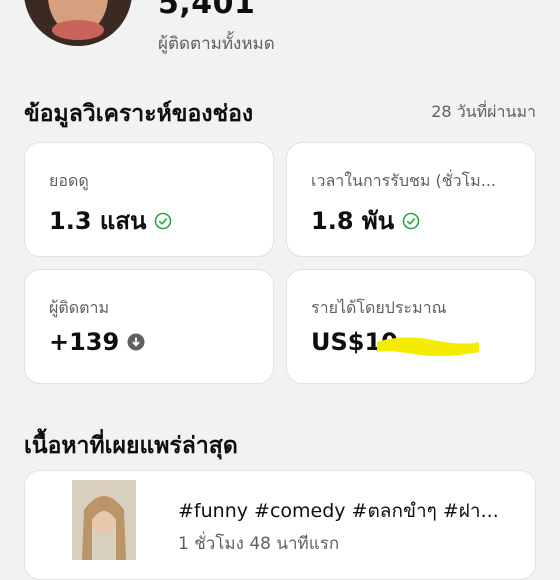  I want to click on profile-photo-icon, so click(78, 23).